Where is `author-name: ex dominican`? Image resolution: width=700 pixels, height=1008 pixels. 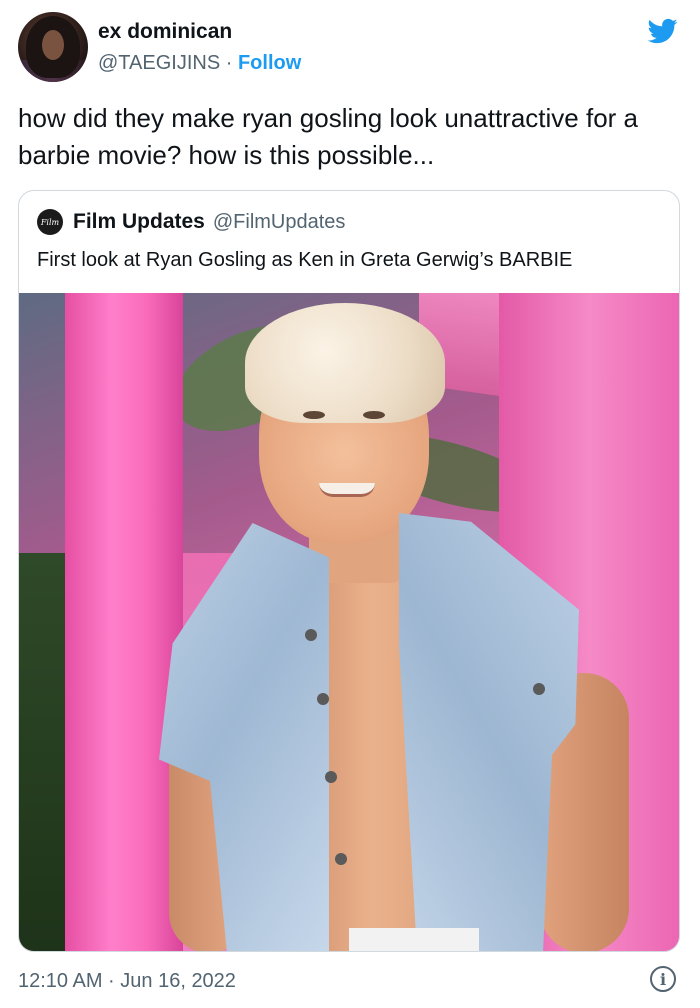
author-name: ex dominican is located at coordinates (165, 32).